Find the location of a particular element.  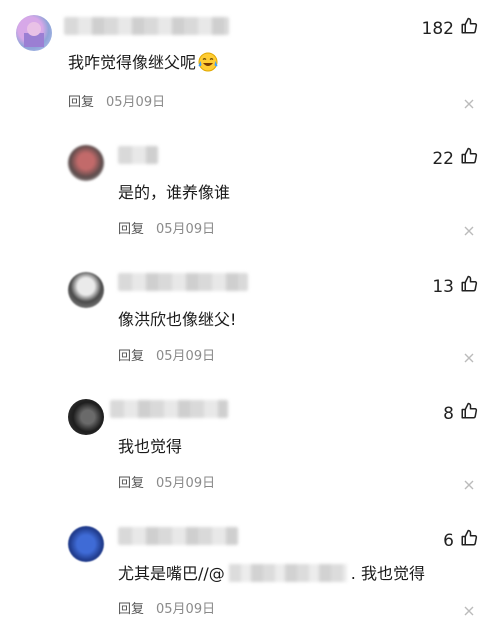

comment-text: 我咋觉得像继父呢 is located at coordinates (143, 63).